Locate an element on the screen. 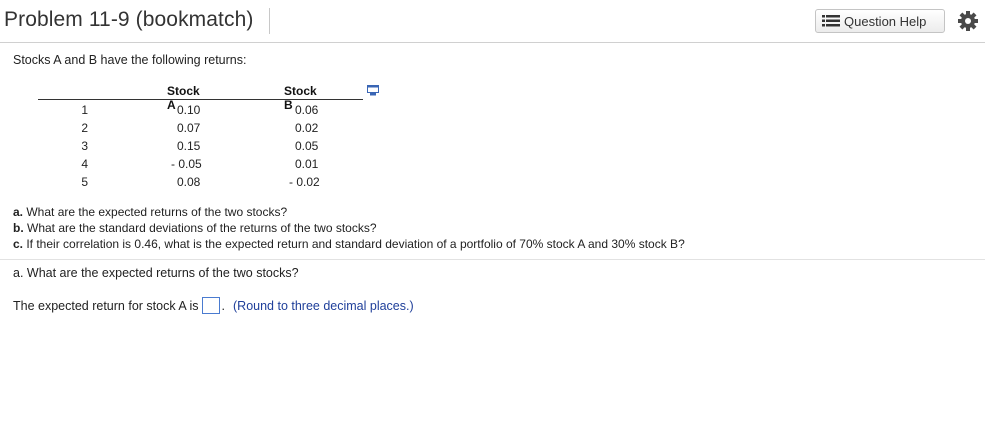  stock-a-value: - 0.05 is located at coordinates (186, 164).